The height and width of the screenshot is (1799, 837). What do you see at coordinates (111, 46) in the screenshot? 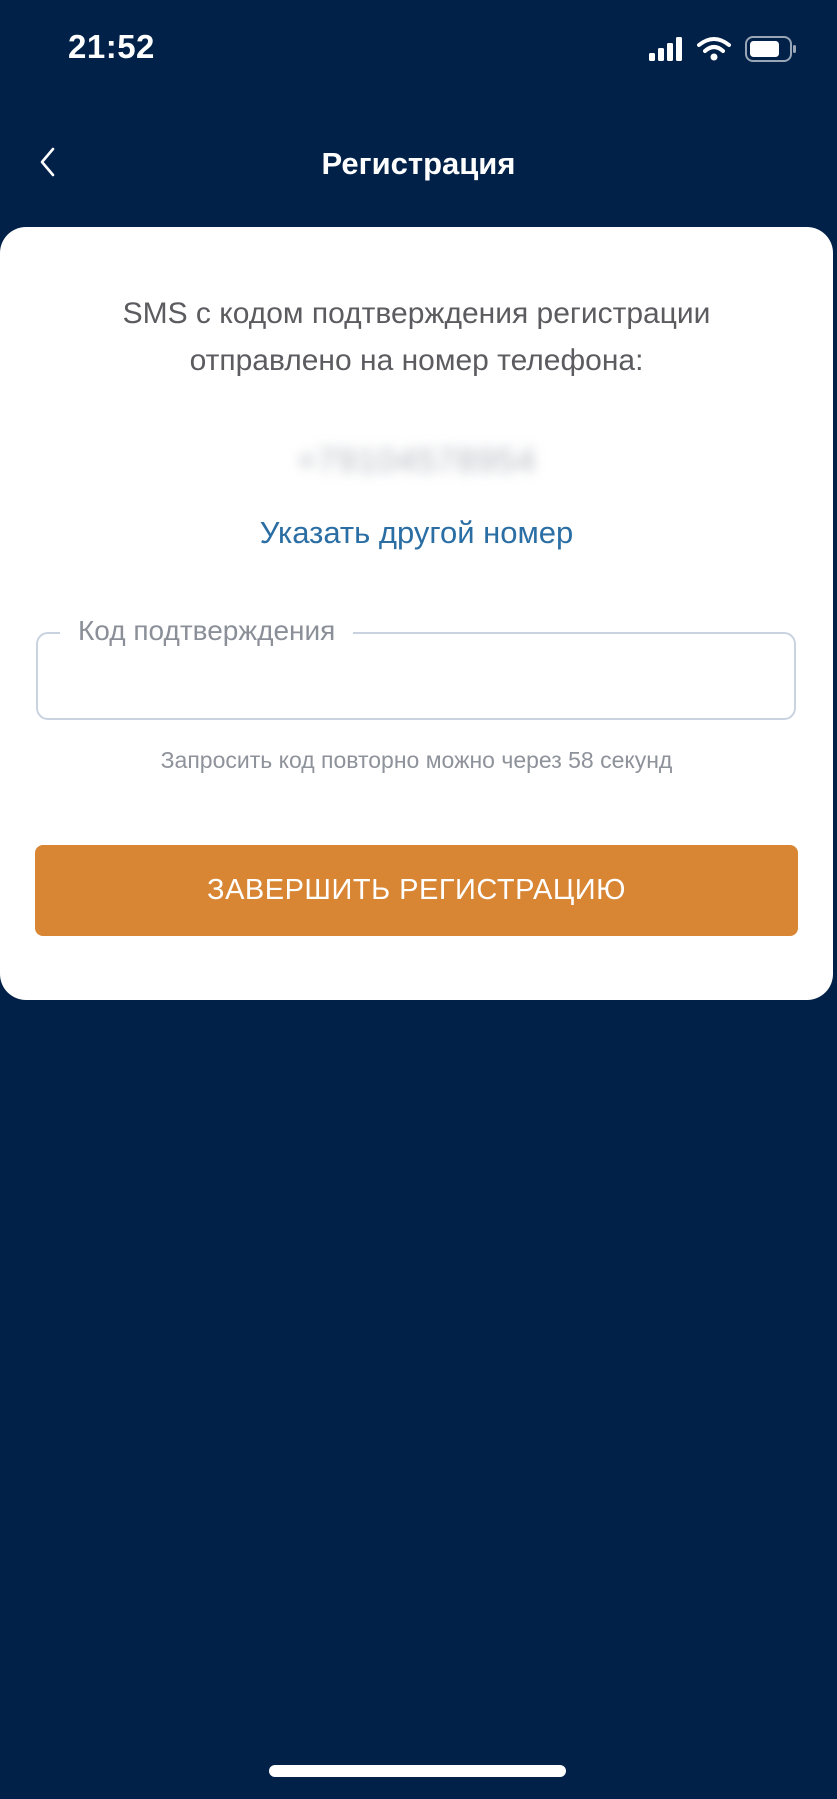
I see `status-time: 21:52` at bounding box center [111, 46].